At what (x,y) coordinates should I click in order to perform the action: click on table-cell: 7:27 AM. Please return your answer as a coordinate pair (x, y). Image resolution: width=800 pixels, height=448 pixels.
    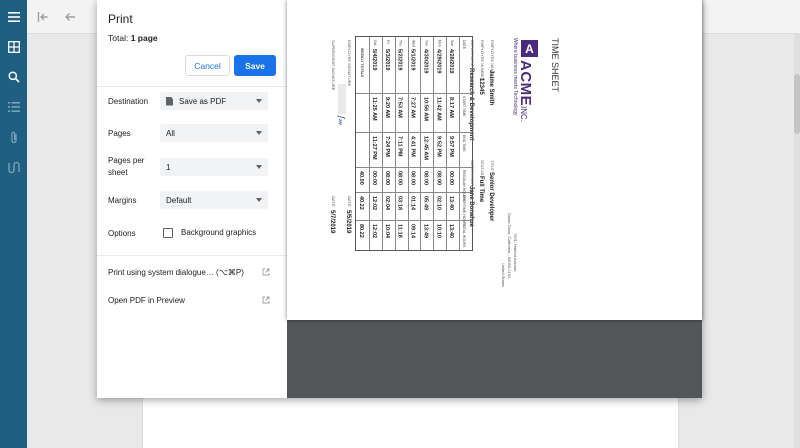
    Looking at the image, I should click on (412, 107).